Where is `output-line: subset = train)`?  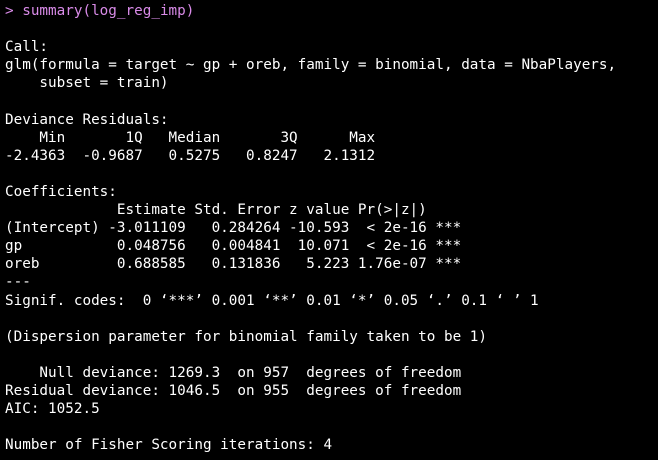 output-line: subset = train) is located at coordinates (87, 83).